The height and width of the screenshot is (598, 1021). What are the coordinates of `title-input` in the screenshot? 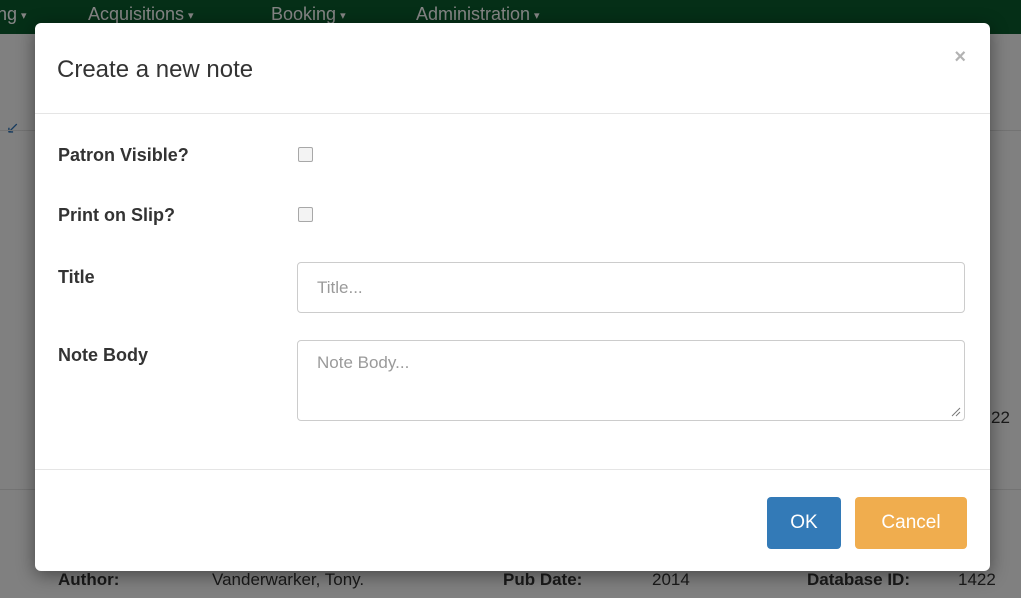 It's located at (631, 287).